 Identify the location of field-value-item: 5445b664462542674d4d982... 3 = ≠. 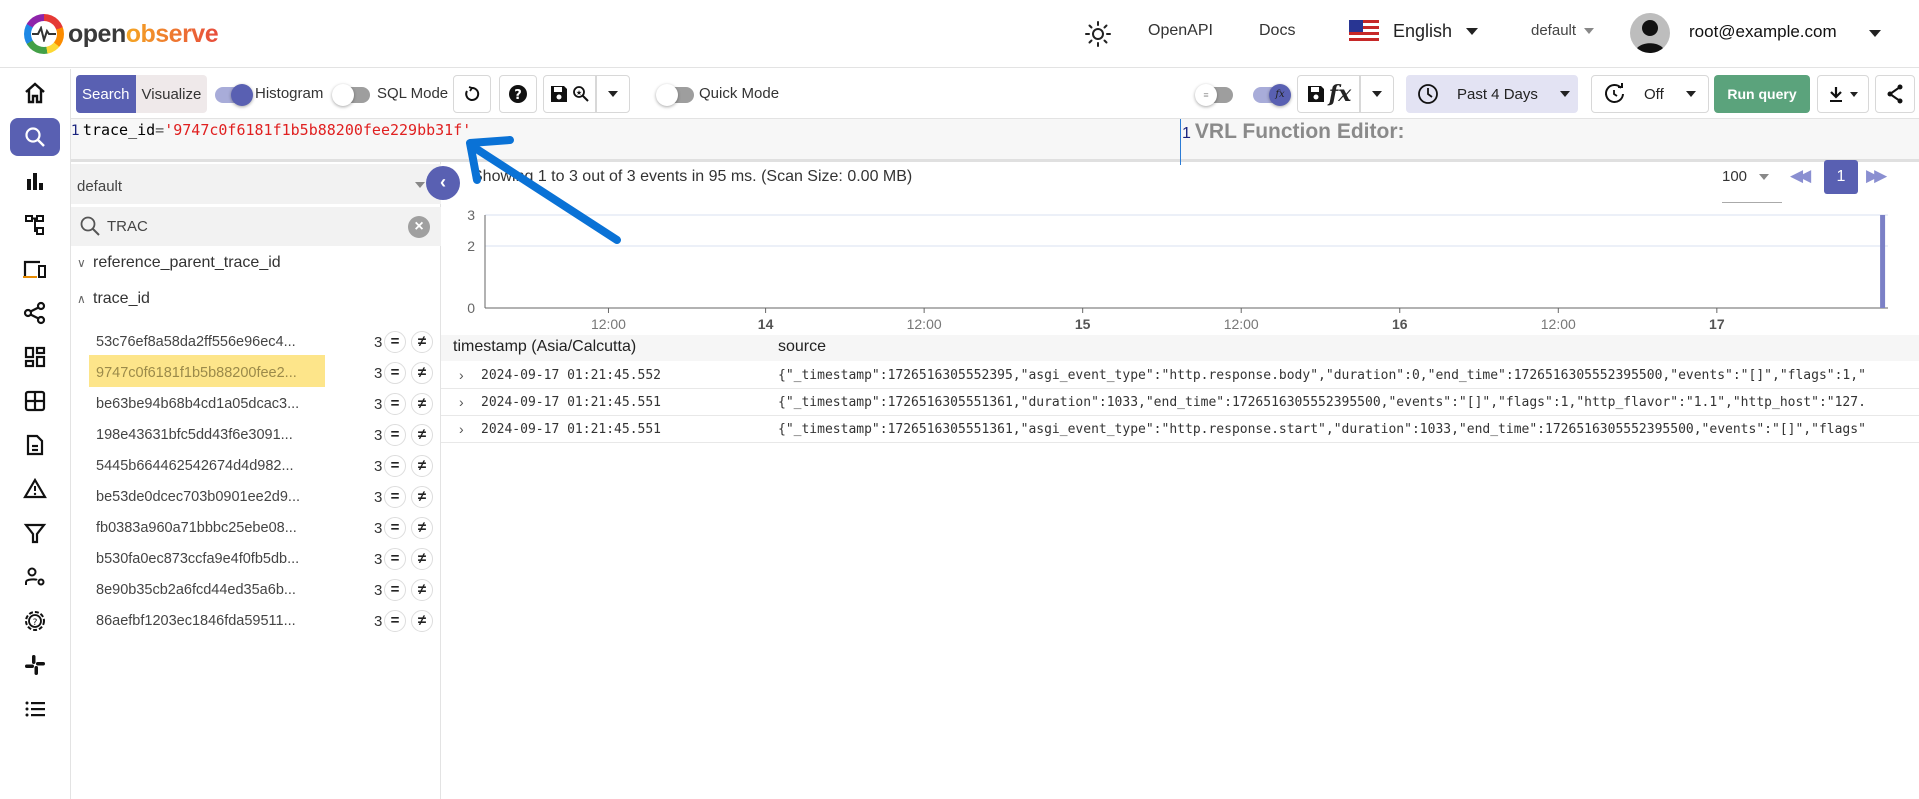
(256, 467).